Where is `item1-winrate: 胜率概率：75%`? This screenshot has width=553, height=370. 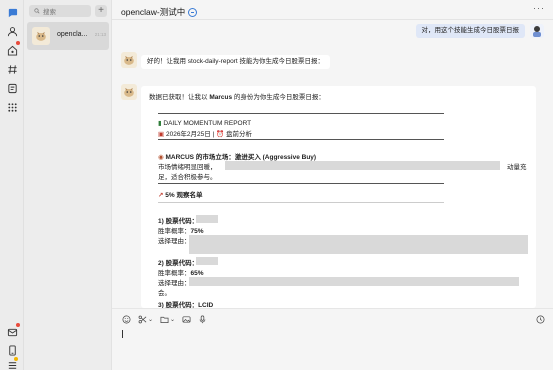
item1-winrate: 胜率概率：75% is located at coordinates (181, 231).